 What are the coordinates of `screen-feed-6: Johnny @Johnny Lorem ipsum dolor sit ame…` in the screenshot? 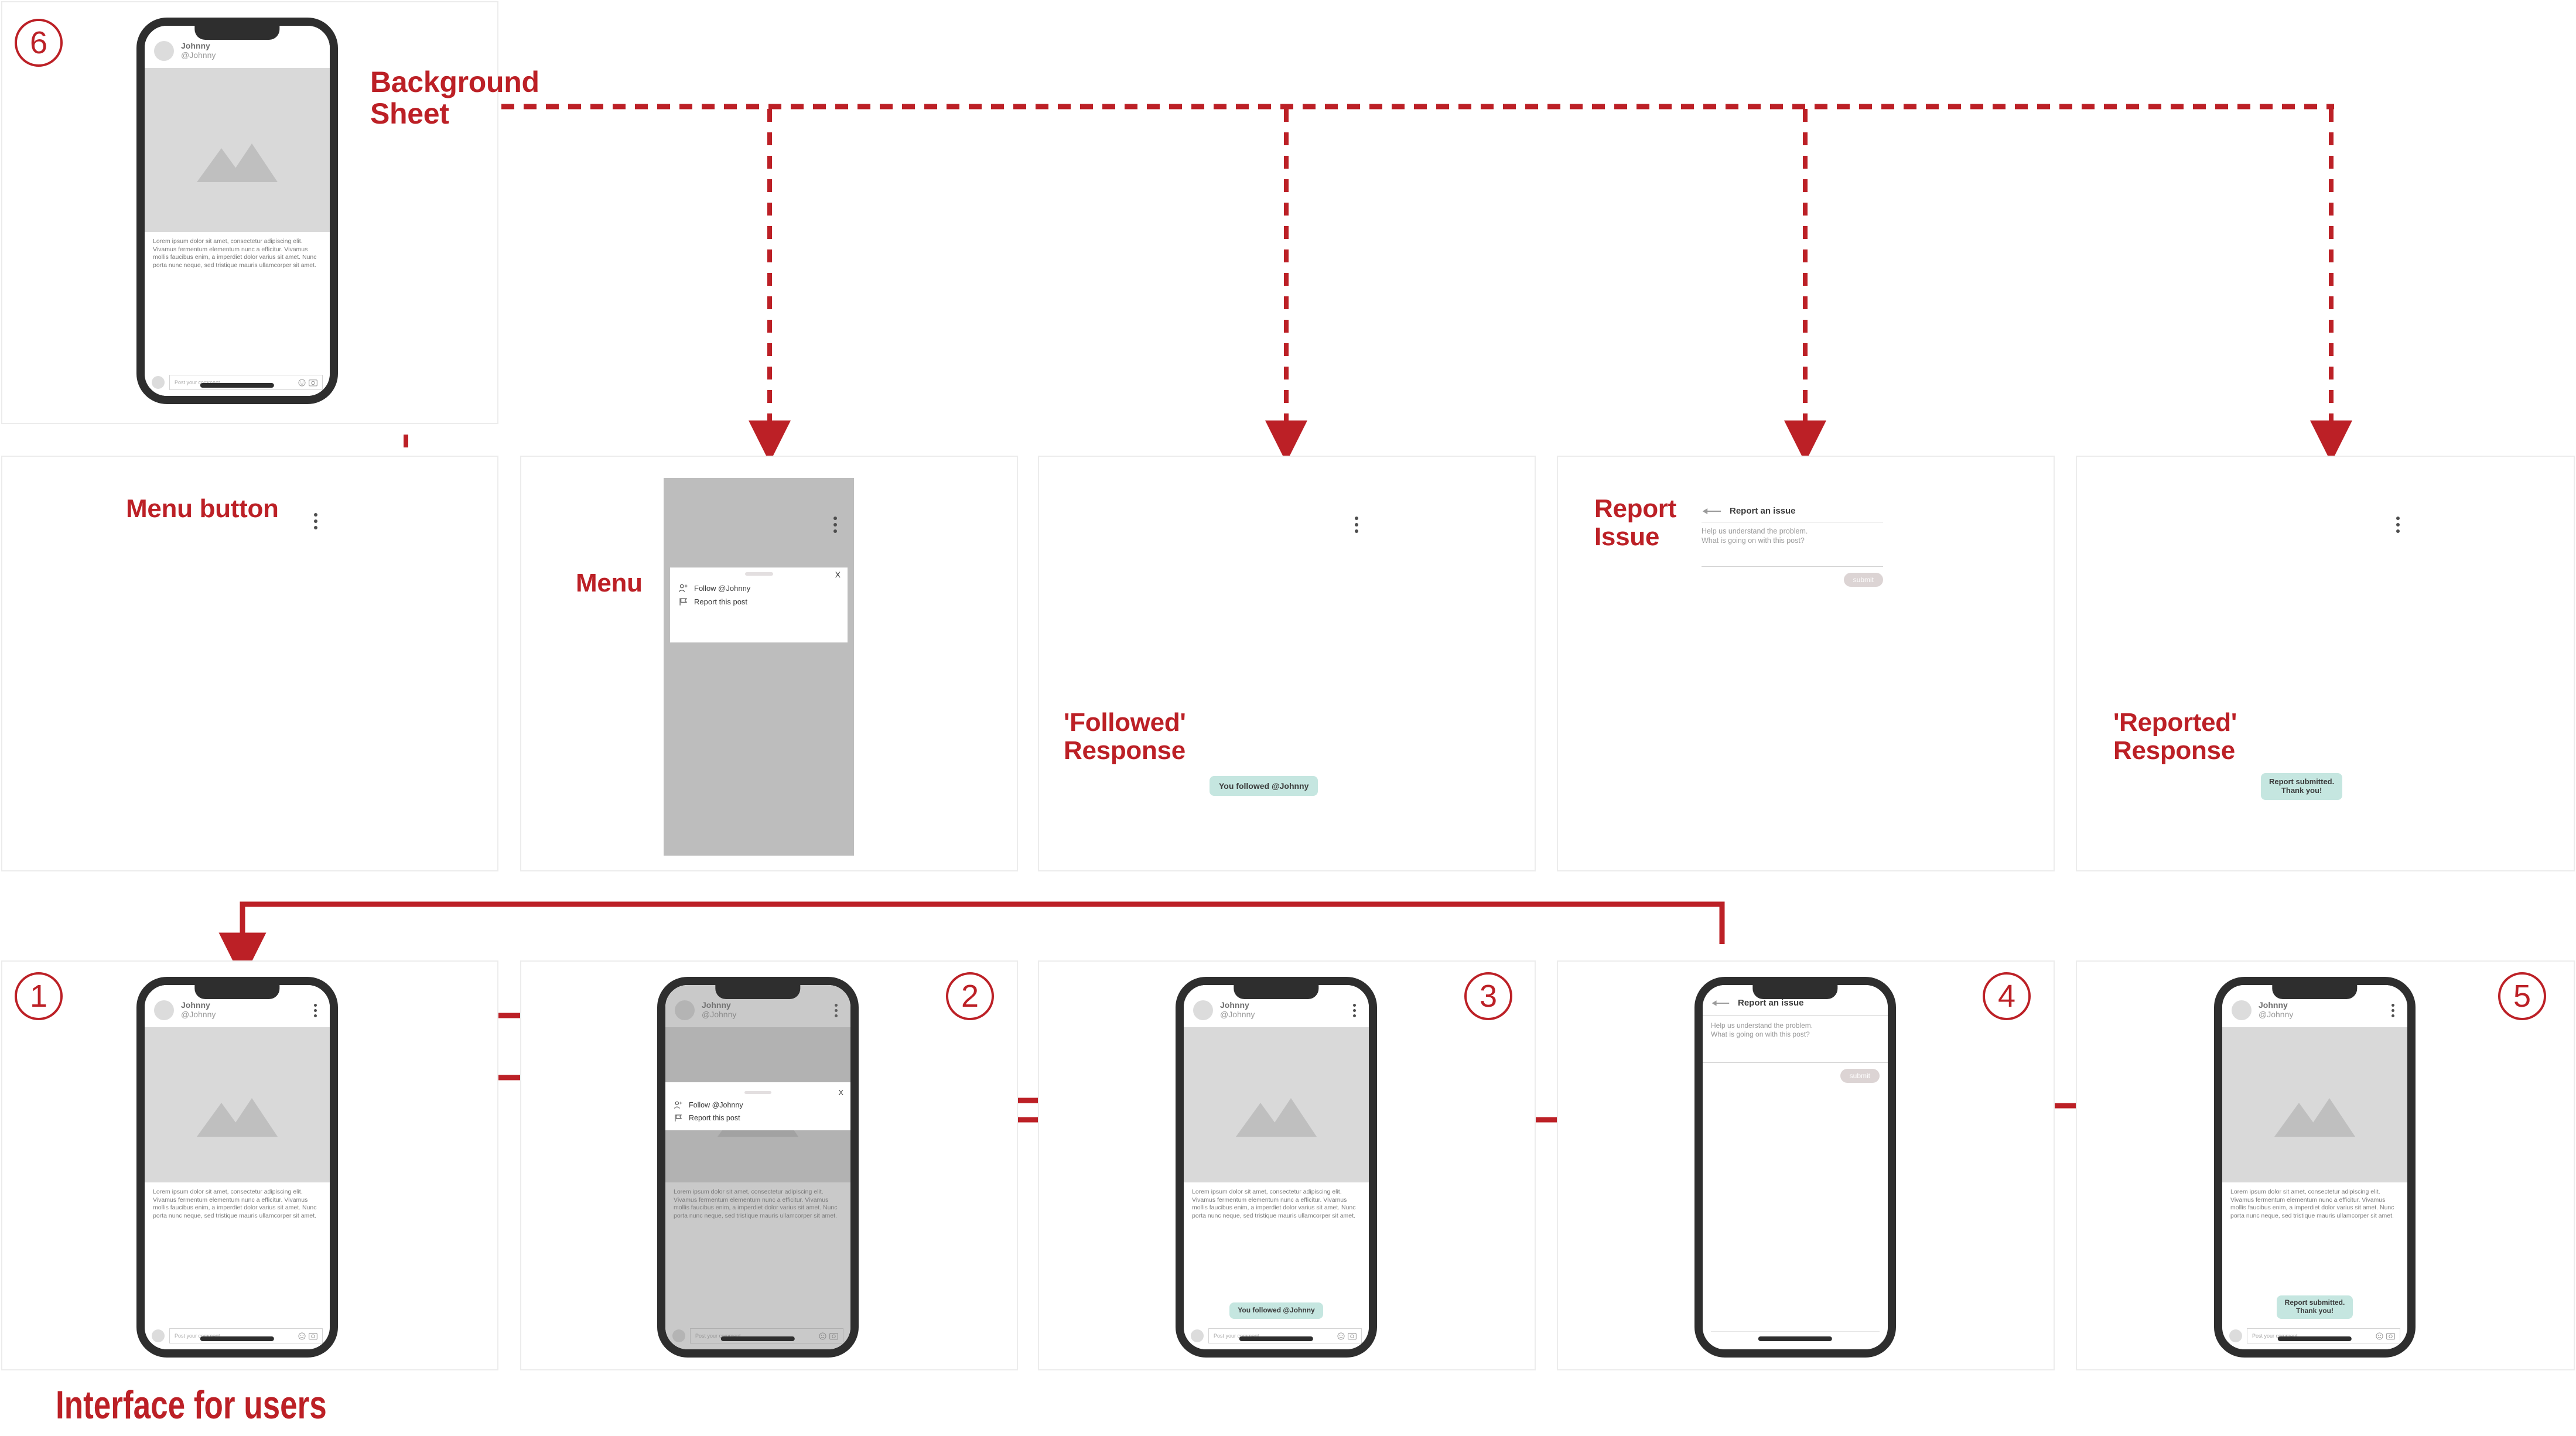 It's located at (238, 211).